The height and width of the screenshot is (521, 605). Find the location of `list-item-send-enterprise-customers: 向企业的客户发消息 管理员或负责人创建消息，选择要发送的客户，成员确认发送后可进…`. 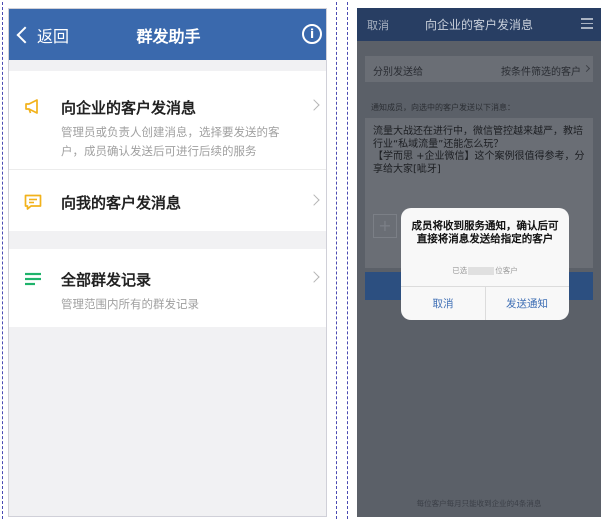

list-item-send-enterprise-customers: 向企业的客户发消息 管理员或负责人创建消息，选择要发送的客户，成员确认发送后可进… is located at coordinates (167, 120).